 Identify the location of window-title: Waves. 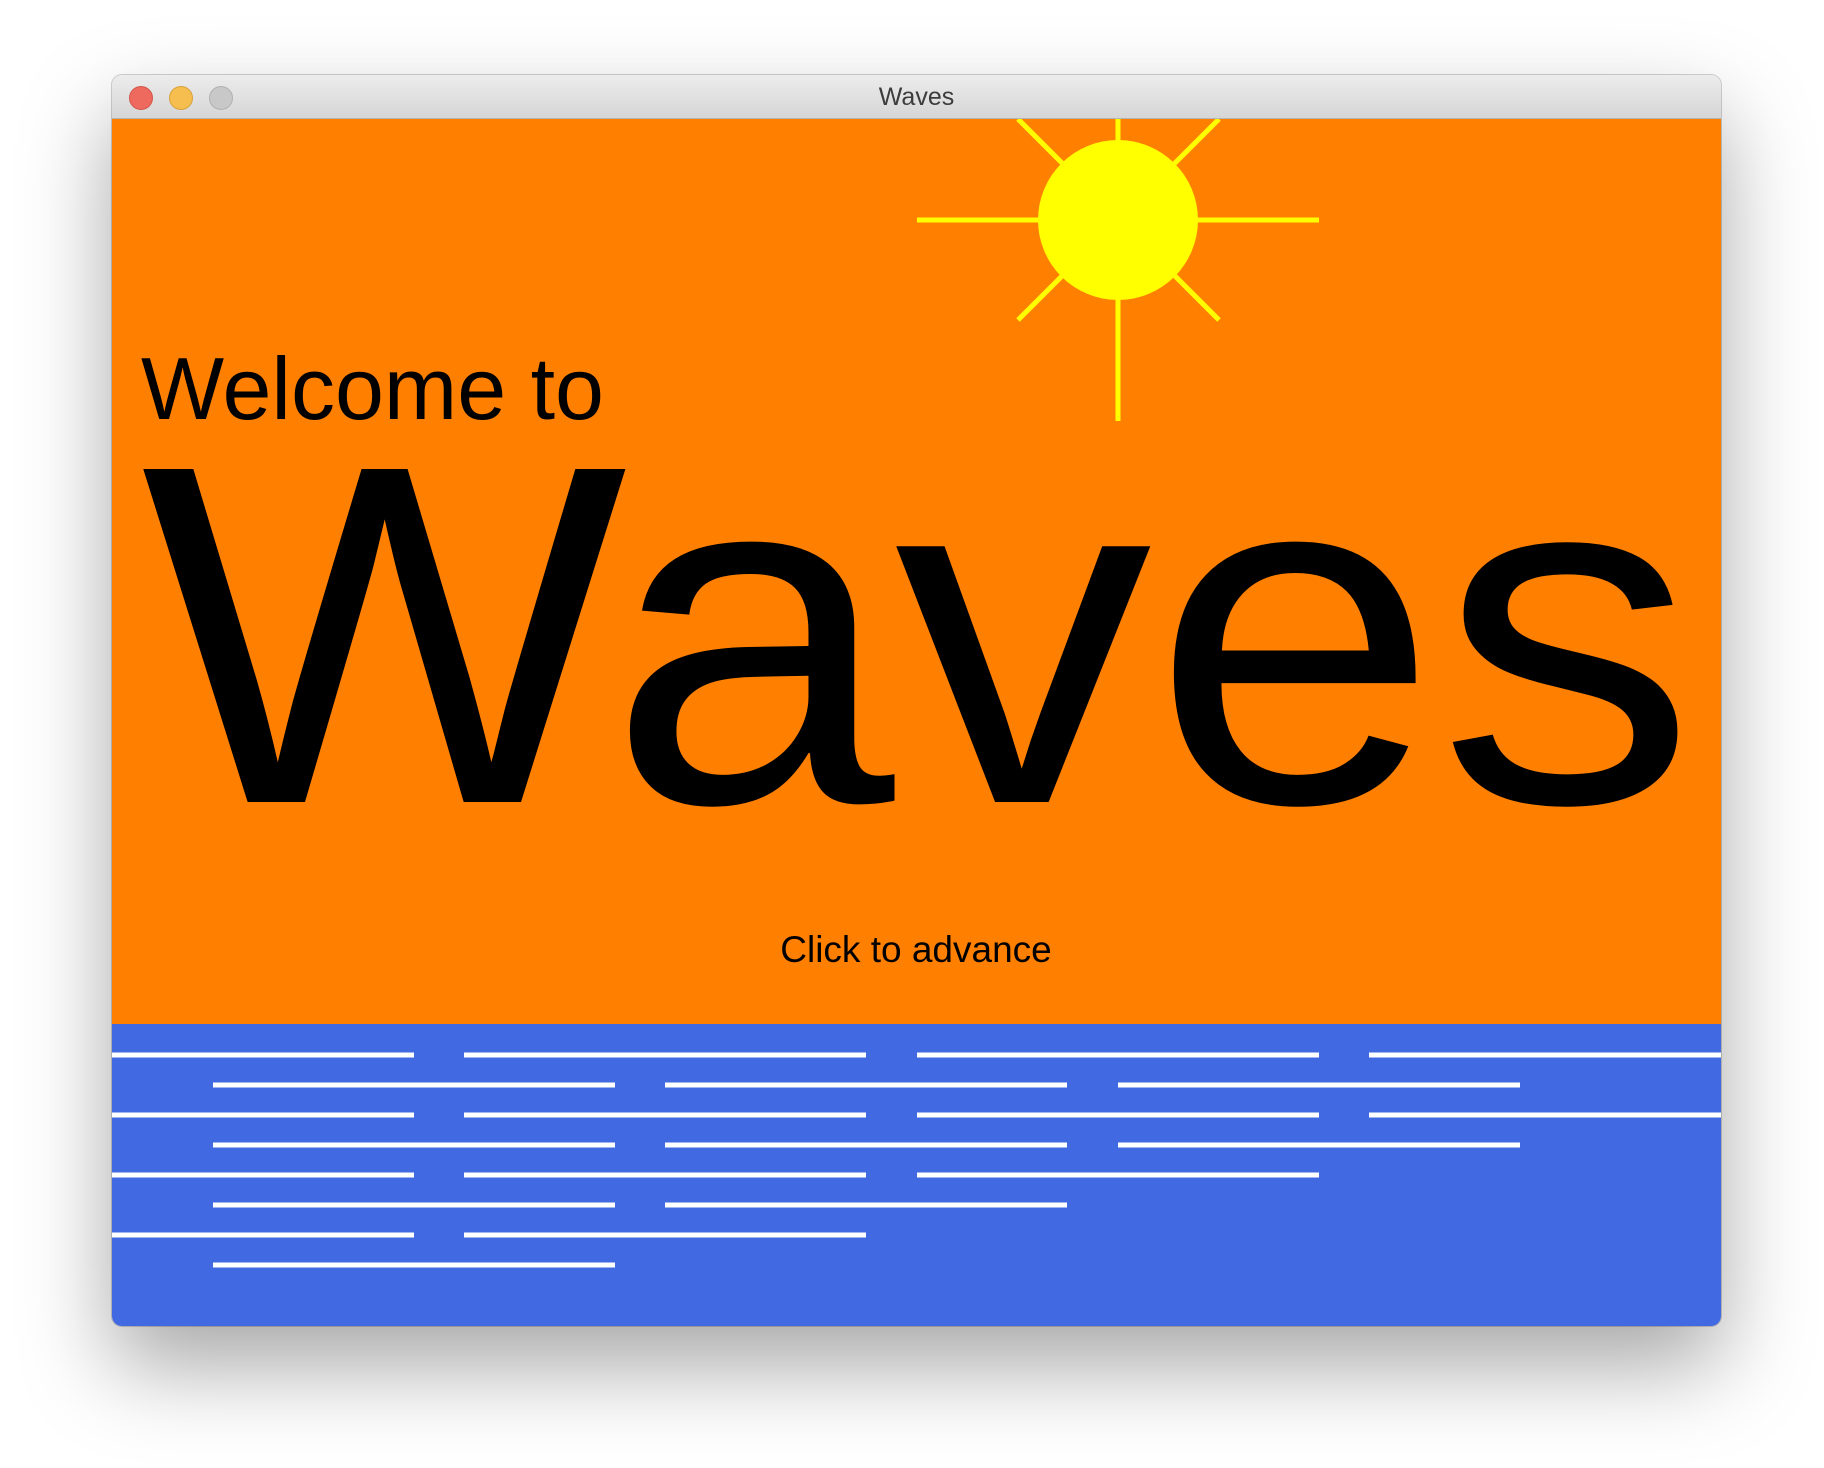
(916, 97).